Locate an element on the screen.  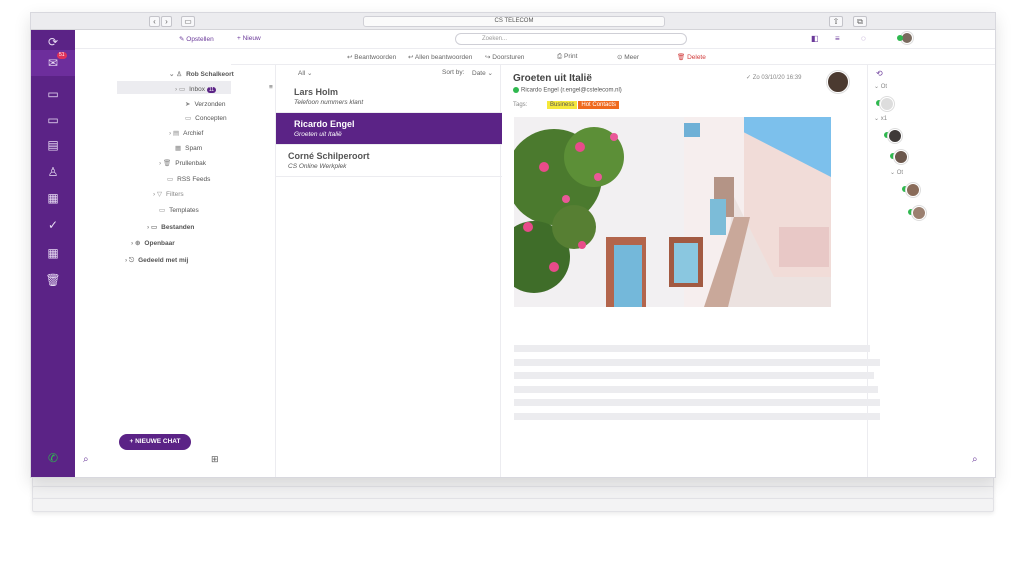
trash-label: Prullenbak is located at coordinates (190, 163).